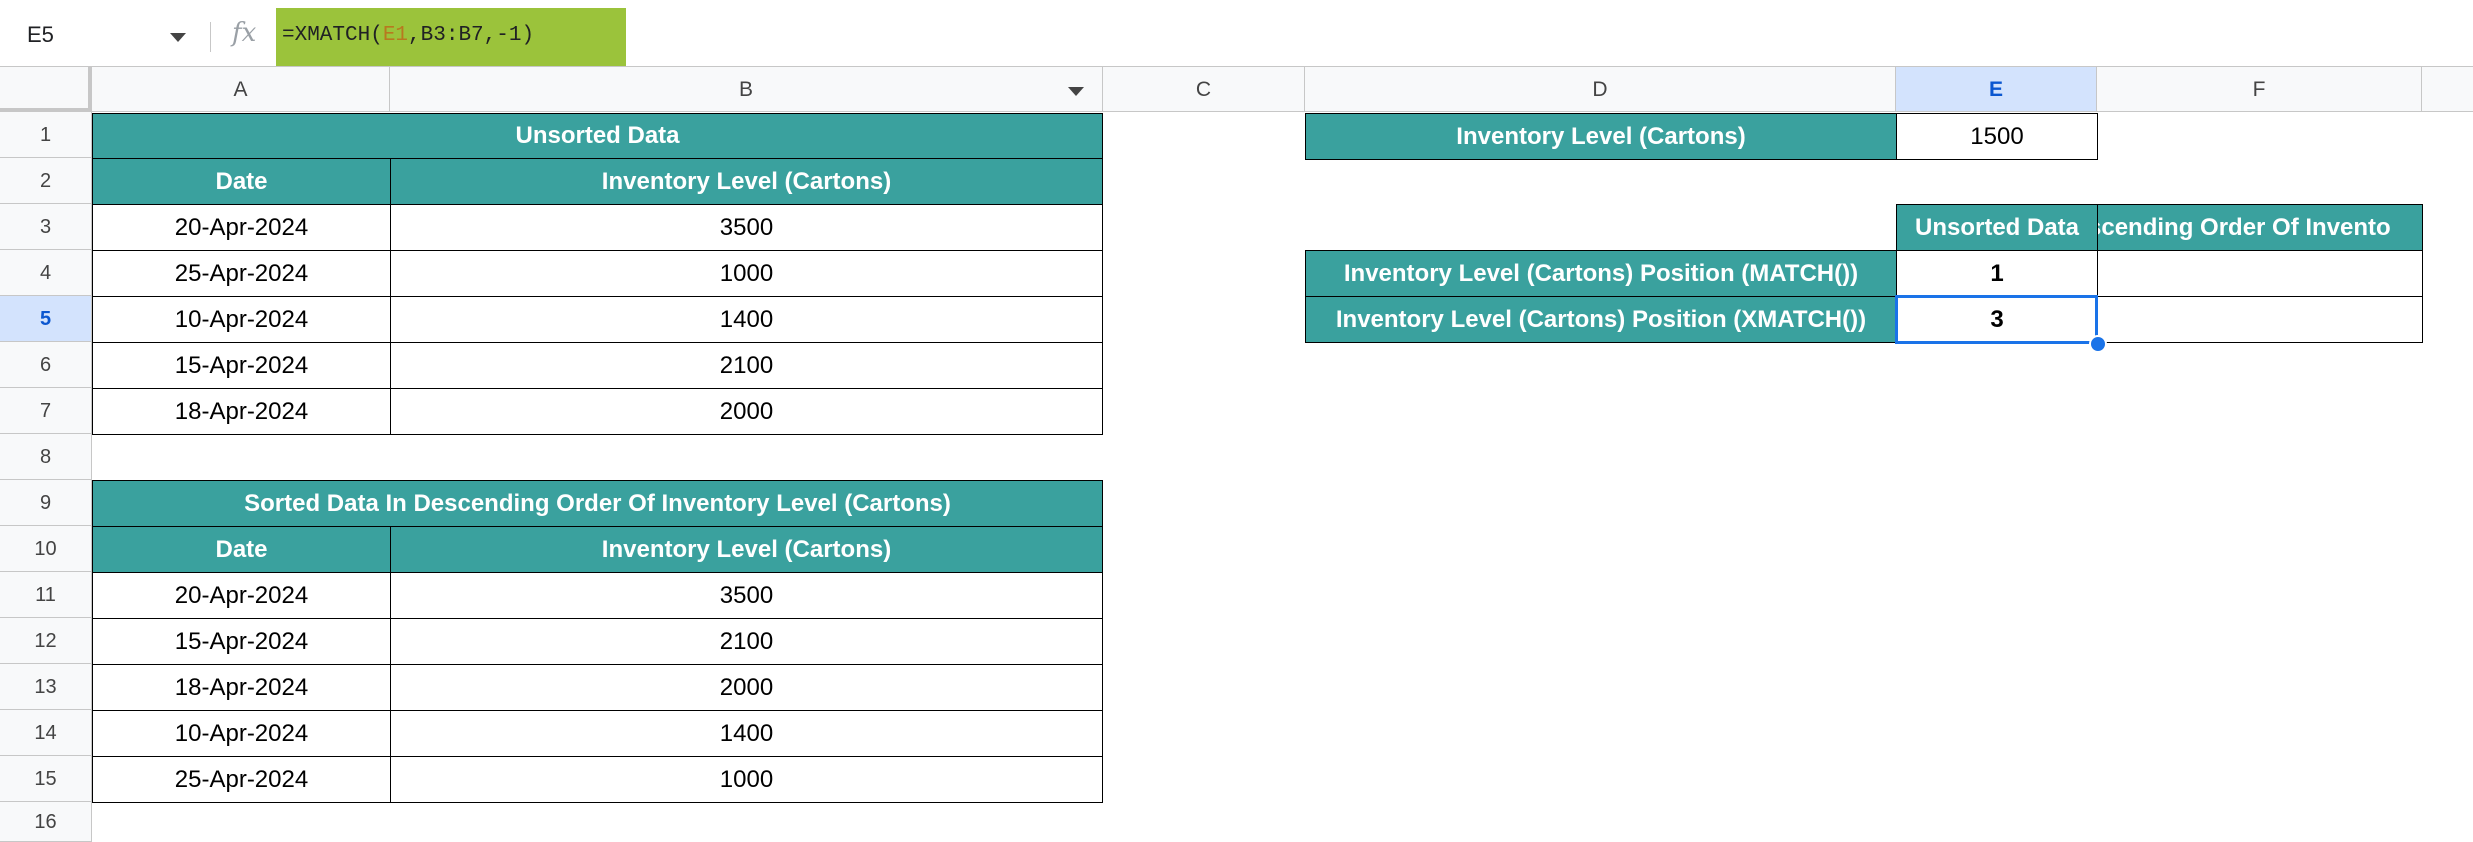 This screenshot has height=842, width=2473. Describe the element at coordinates (46, 227) in the screenshot. I see `row-header-3: 3` at that location.